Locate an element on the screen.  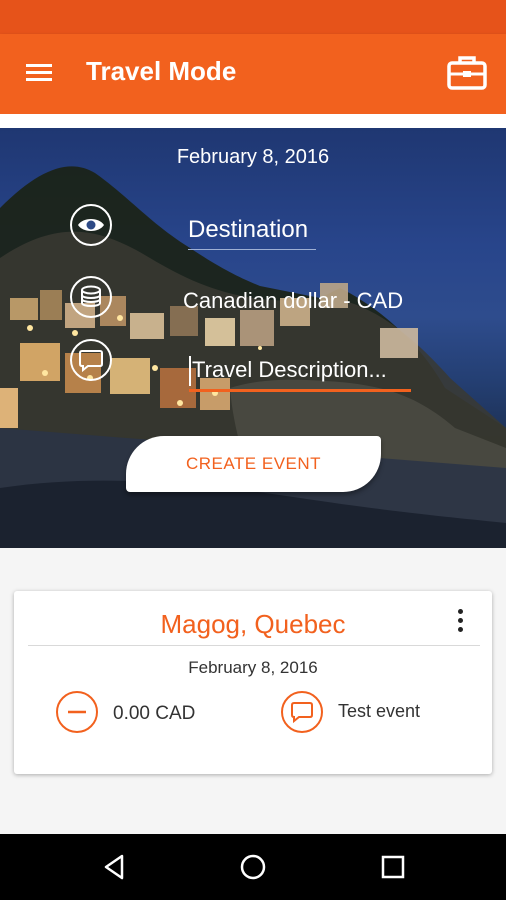
status-bar is located at coordinates (253, 17).